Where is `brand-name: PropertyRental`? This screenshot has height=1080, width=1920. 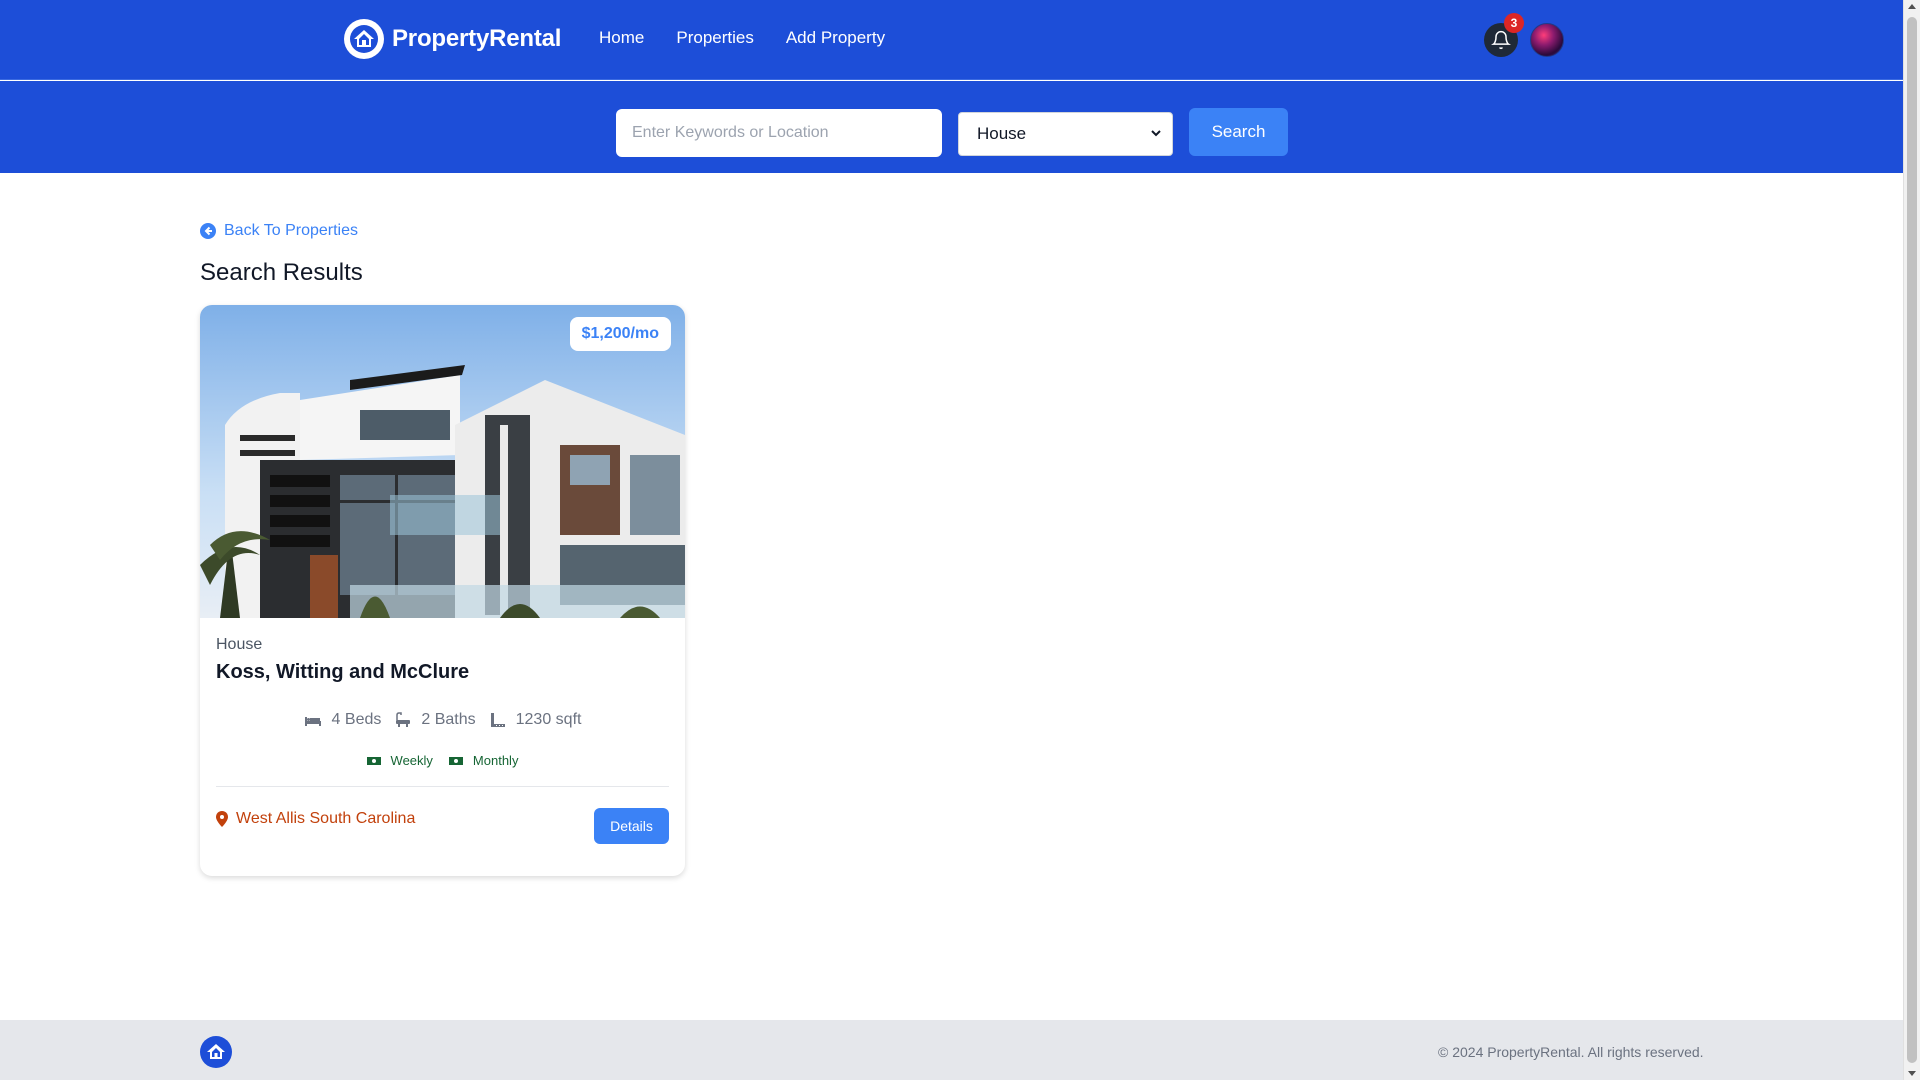 brand-name: PropertyRental is located at coordinates (477, 38).